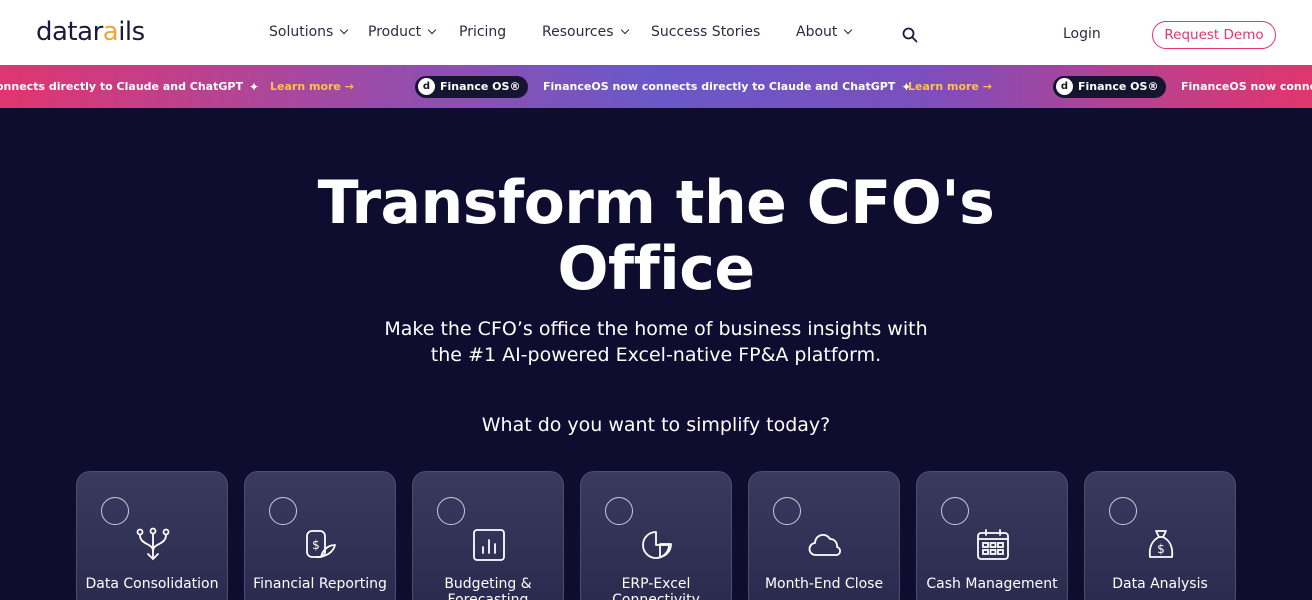 The height and width of the screenshot is (600, 1312). I want to click on login-link: Login, so click(1082, 34).